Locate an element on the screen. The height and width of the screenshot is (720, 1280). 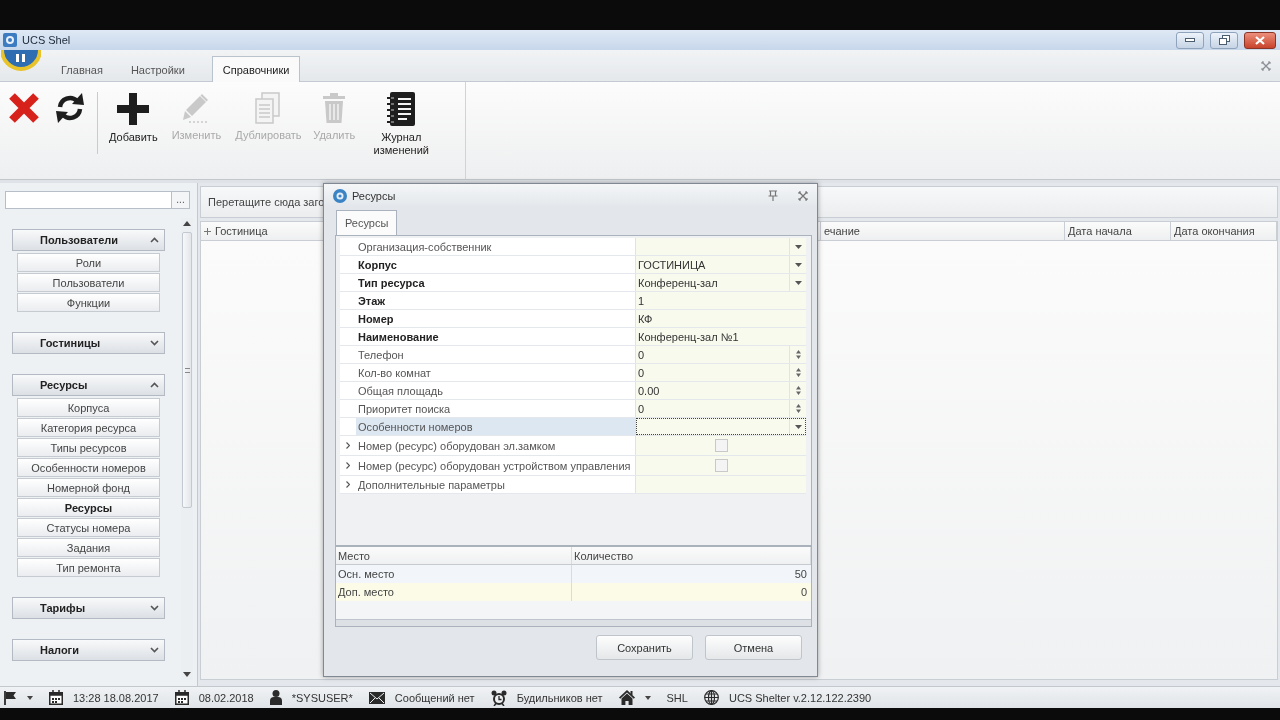
group-header: Ресурсы is located at coordinates (88, 385).